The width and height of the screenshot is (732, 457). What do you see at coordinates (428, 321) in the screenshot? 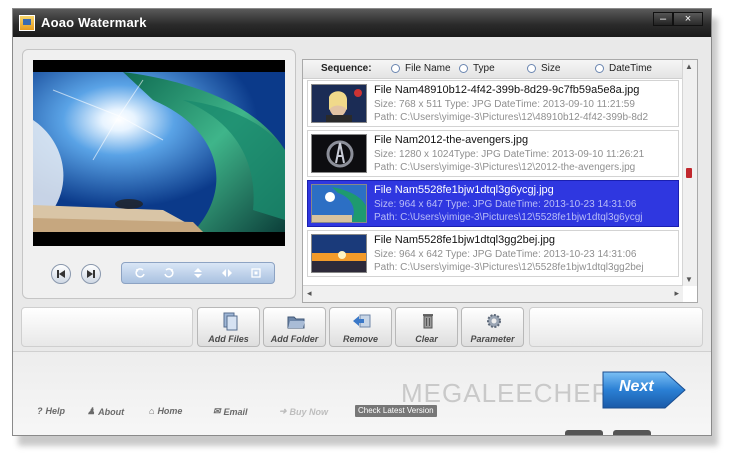
I see `trash-icon` at bounding box center [428, 321].